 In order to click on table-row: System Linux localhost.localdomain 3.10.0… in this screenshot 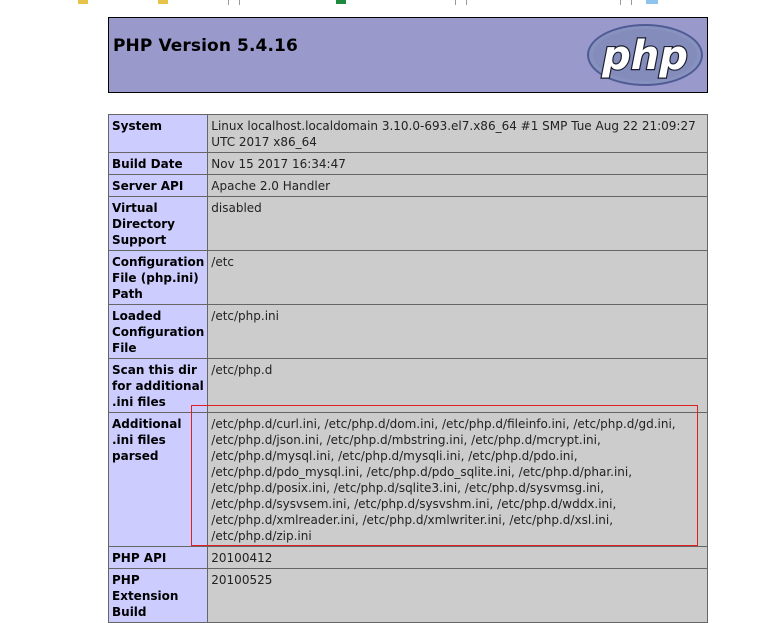, I will do `click(407, 133)`.